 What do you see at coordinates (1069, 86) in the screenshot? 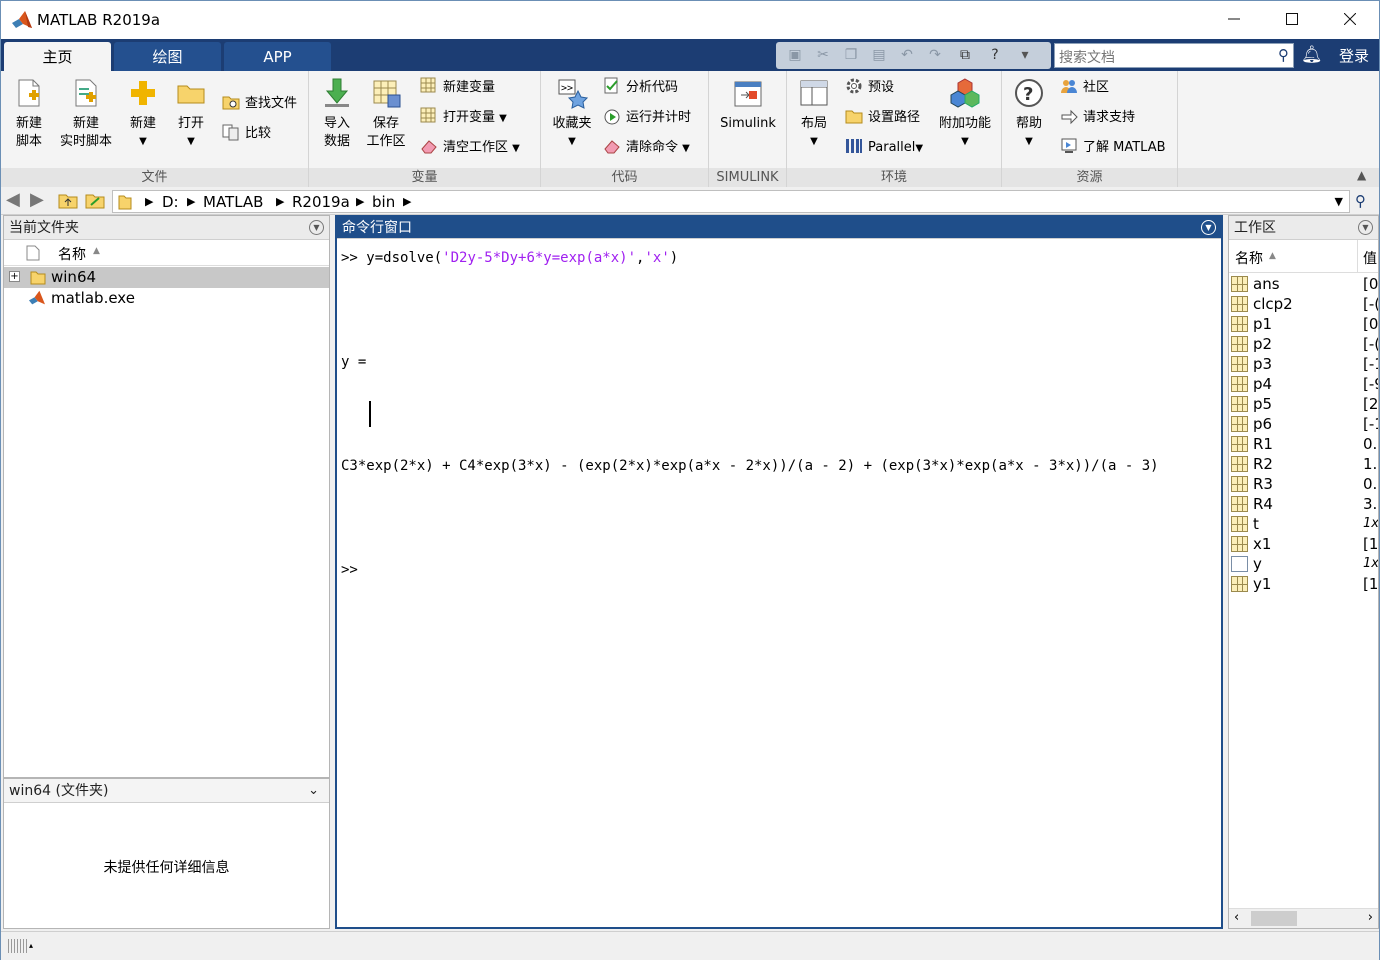
I see `community-icon` at bounding box center [1069, 86].